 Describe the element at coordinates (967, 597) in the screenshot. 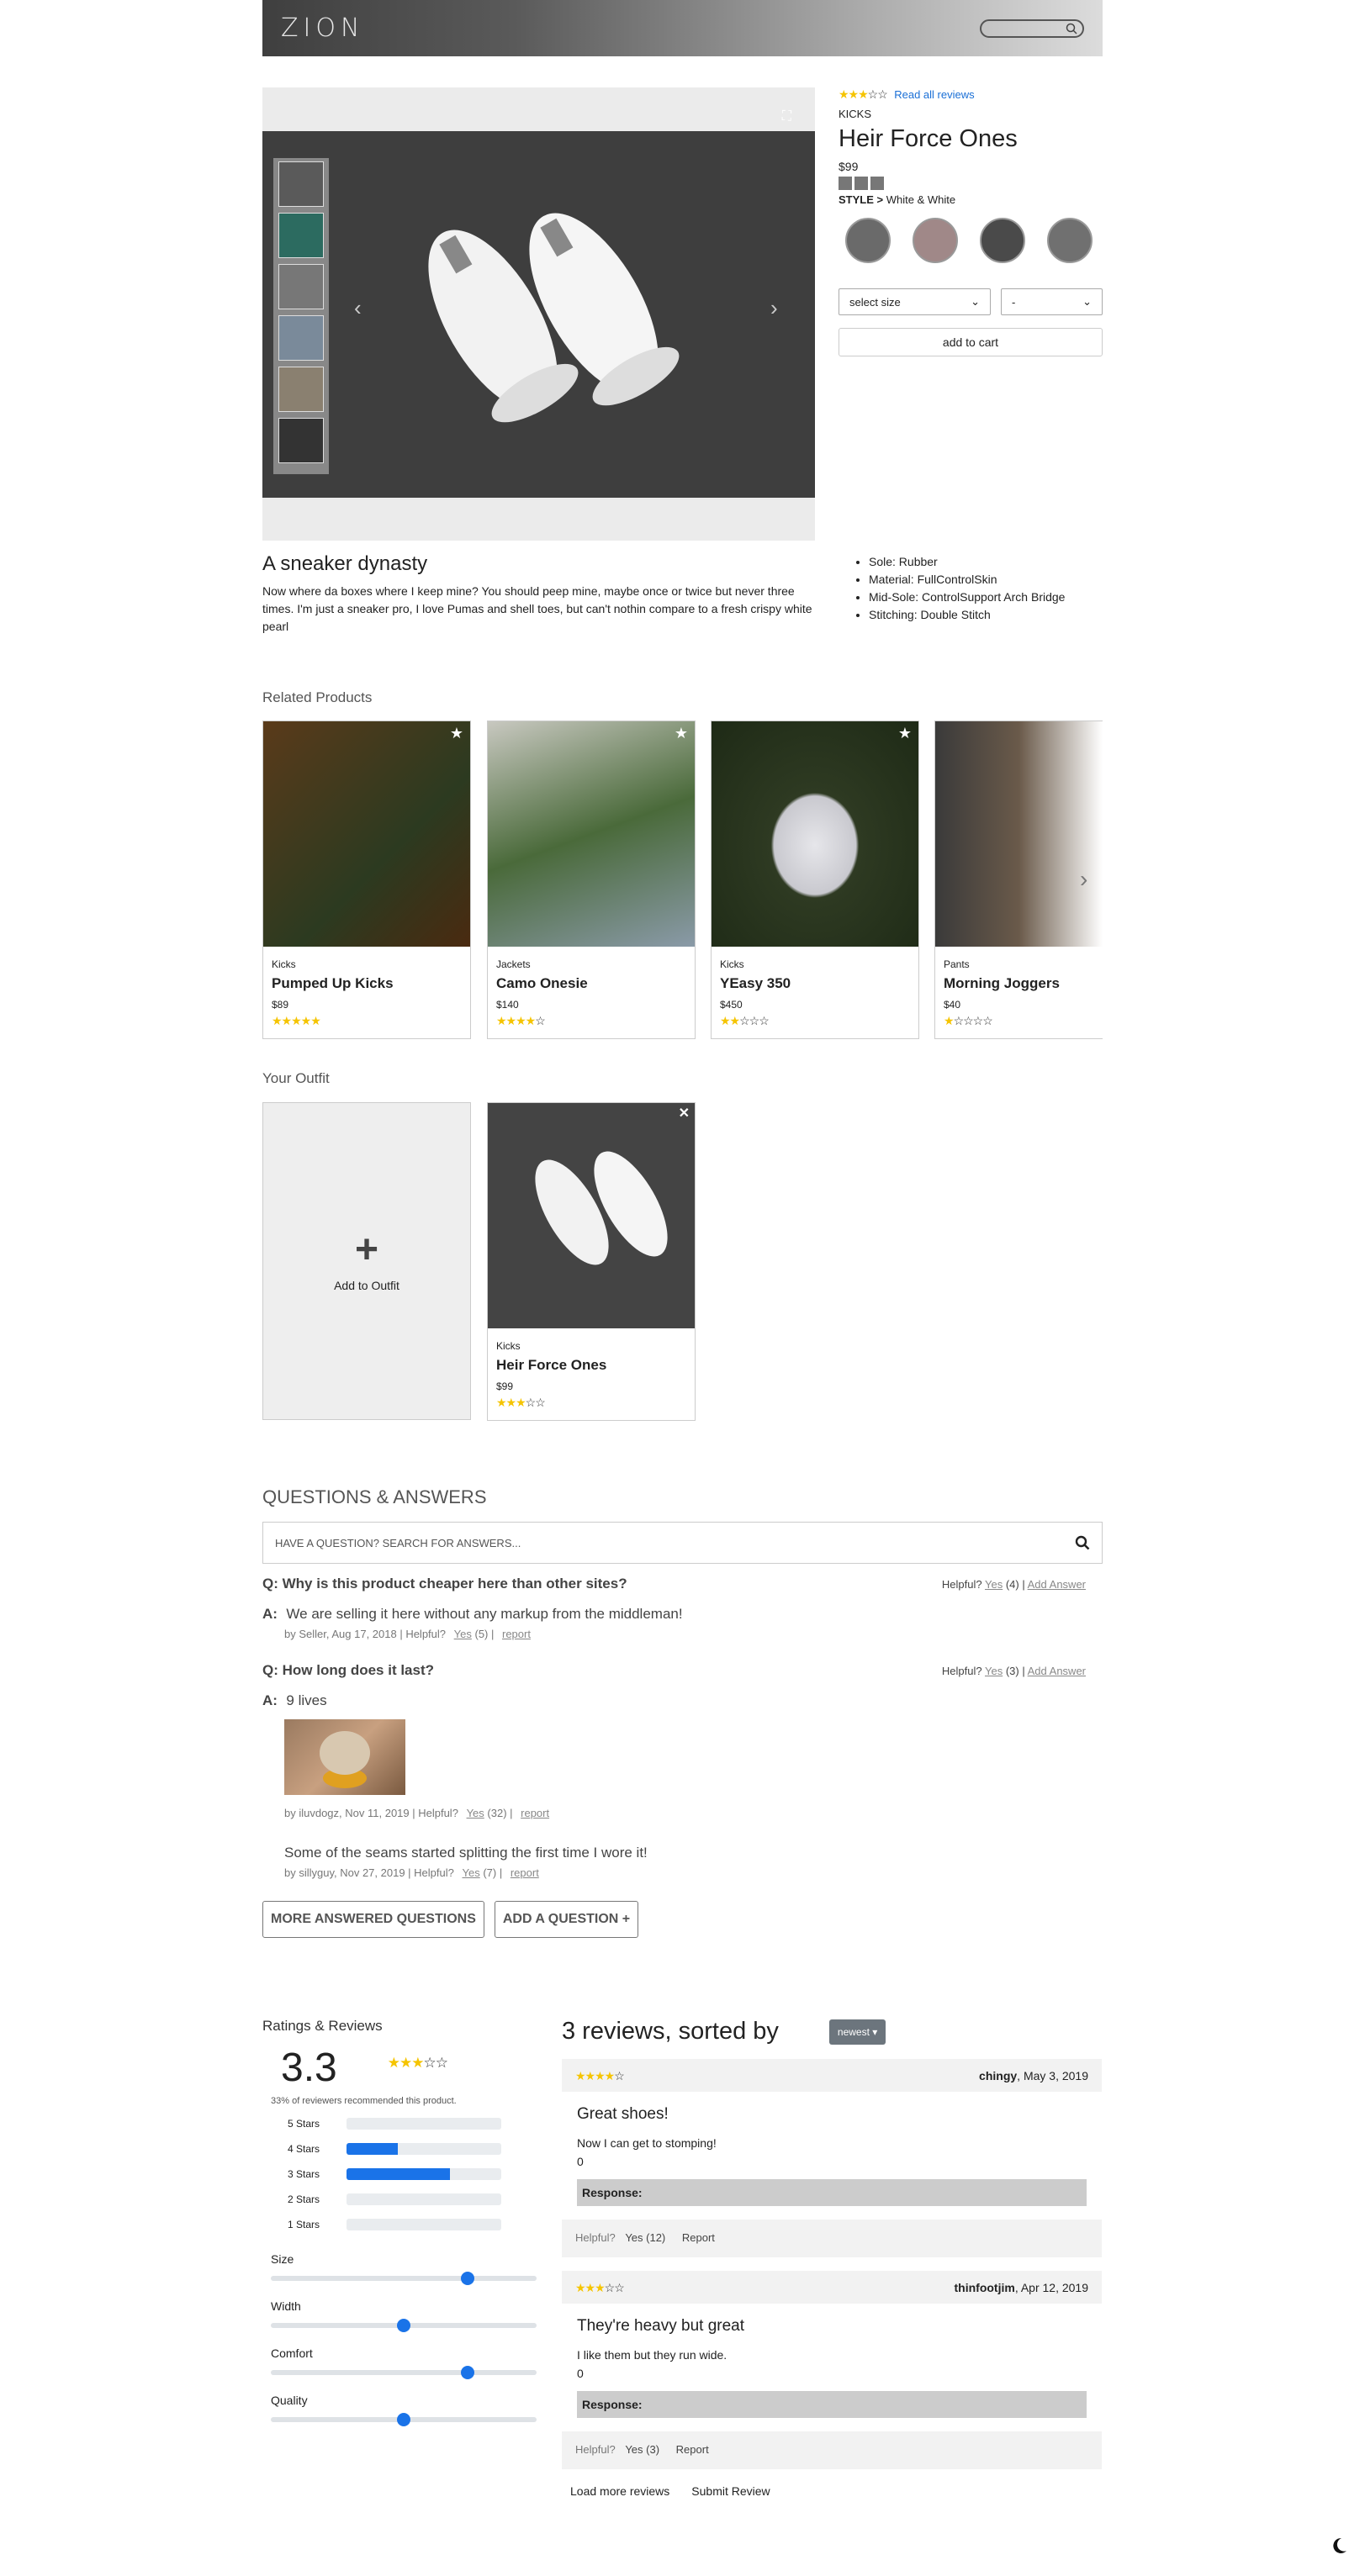

I see `feature-item: Mid-Sole: ControlSupport Arch Bridge` at that location.